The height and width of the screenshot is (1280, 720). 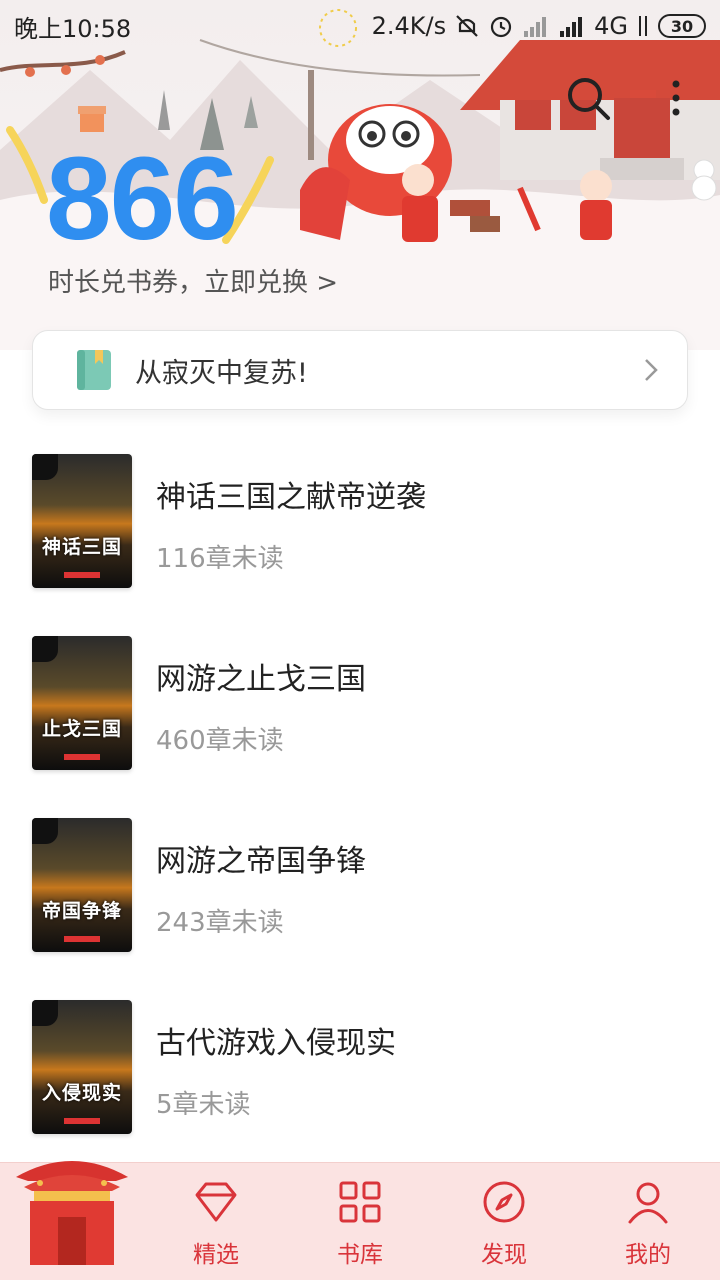 I want to click on book-cover: 神话三国, so click(x=82, y=521).